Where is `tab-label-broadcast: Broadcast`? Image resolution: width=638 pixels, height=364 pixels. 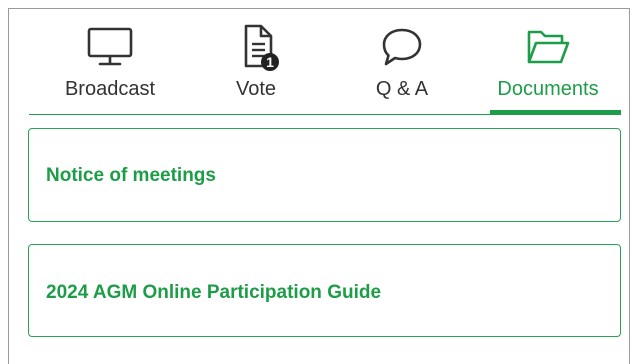 tab-label-broadcast: Broadcast is located at coordinates (110, 89).